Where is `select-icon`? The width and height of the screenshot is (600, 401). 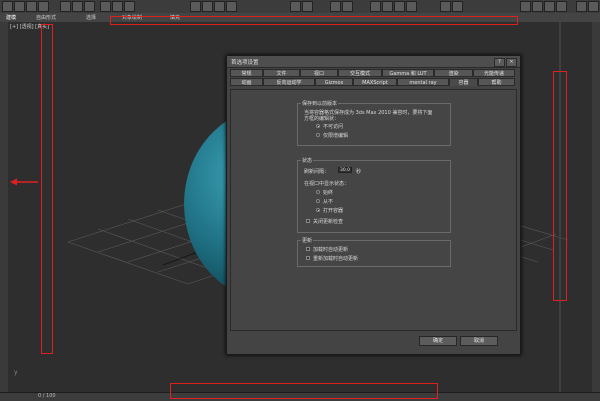
select-icon is located at coordinates (65, 6).